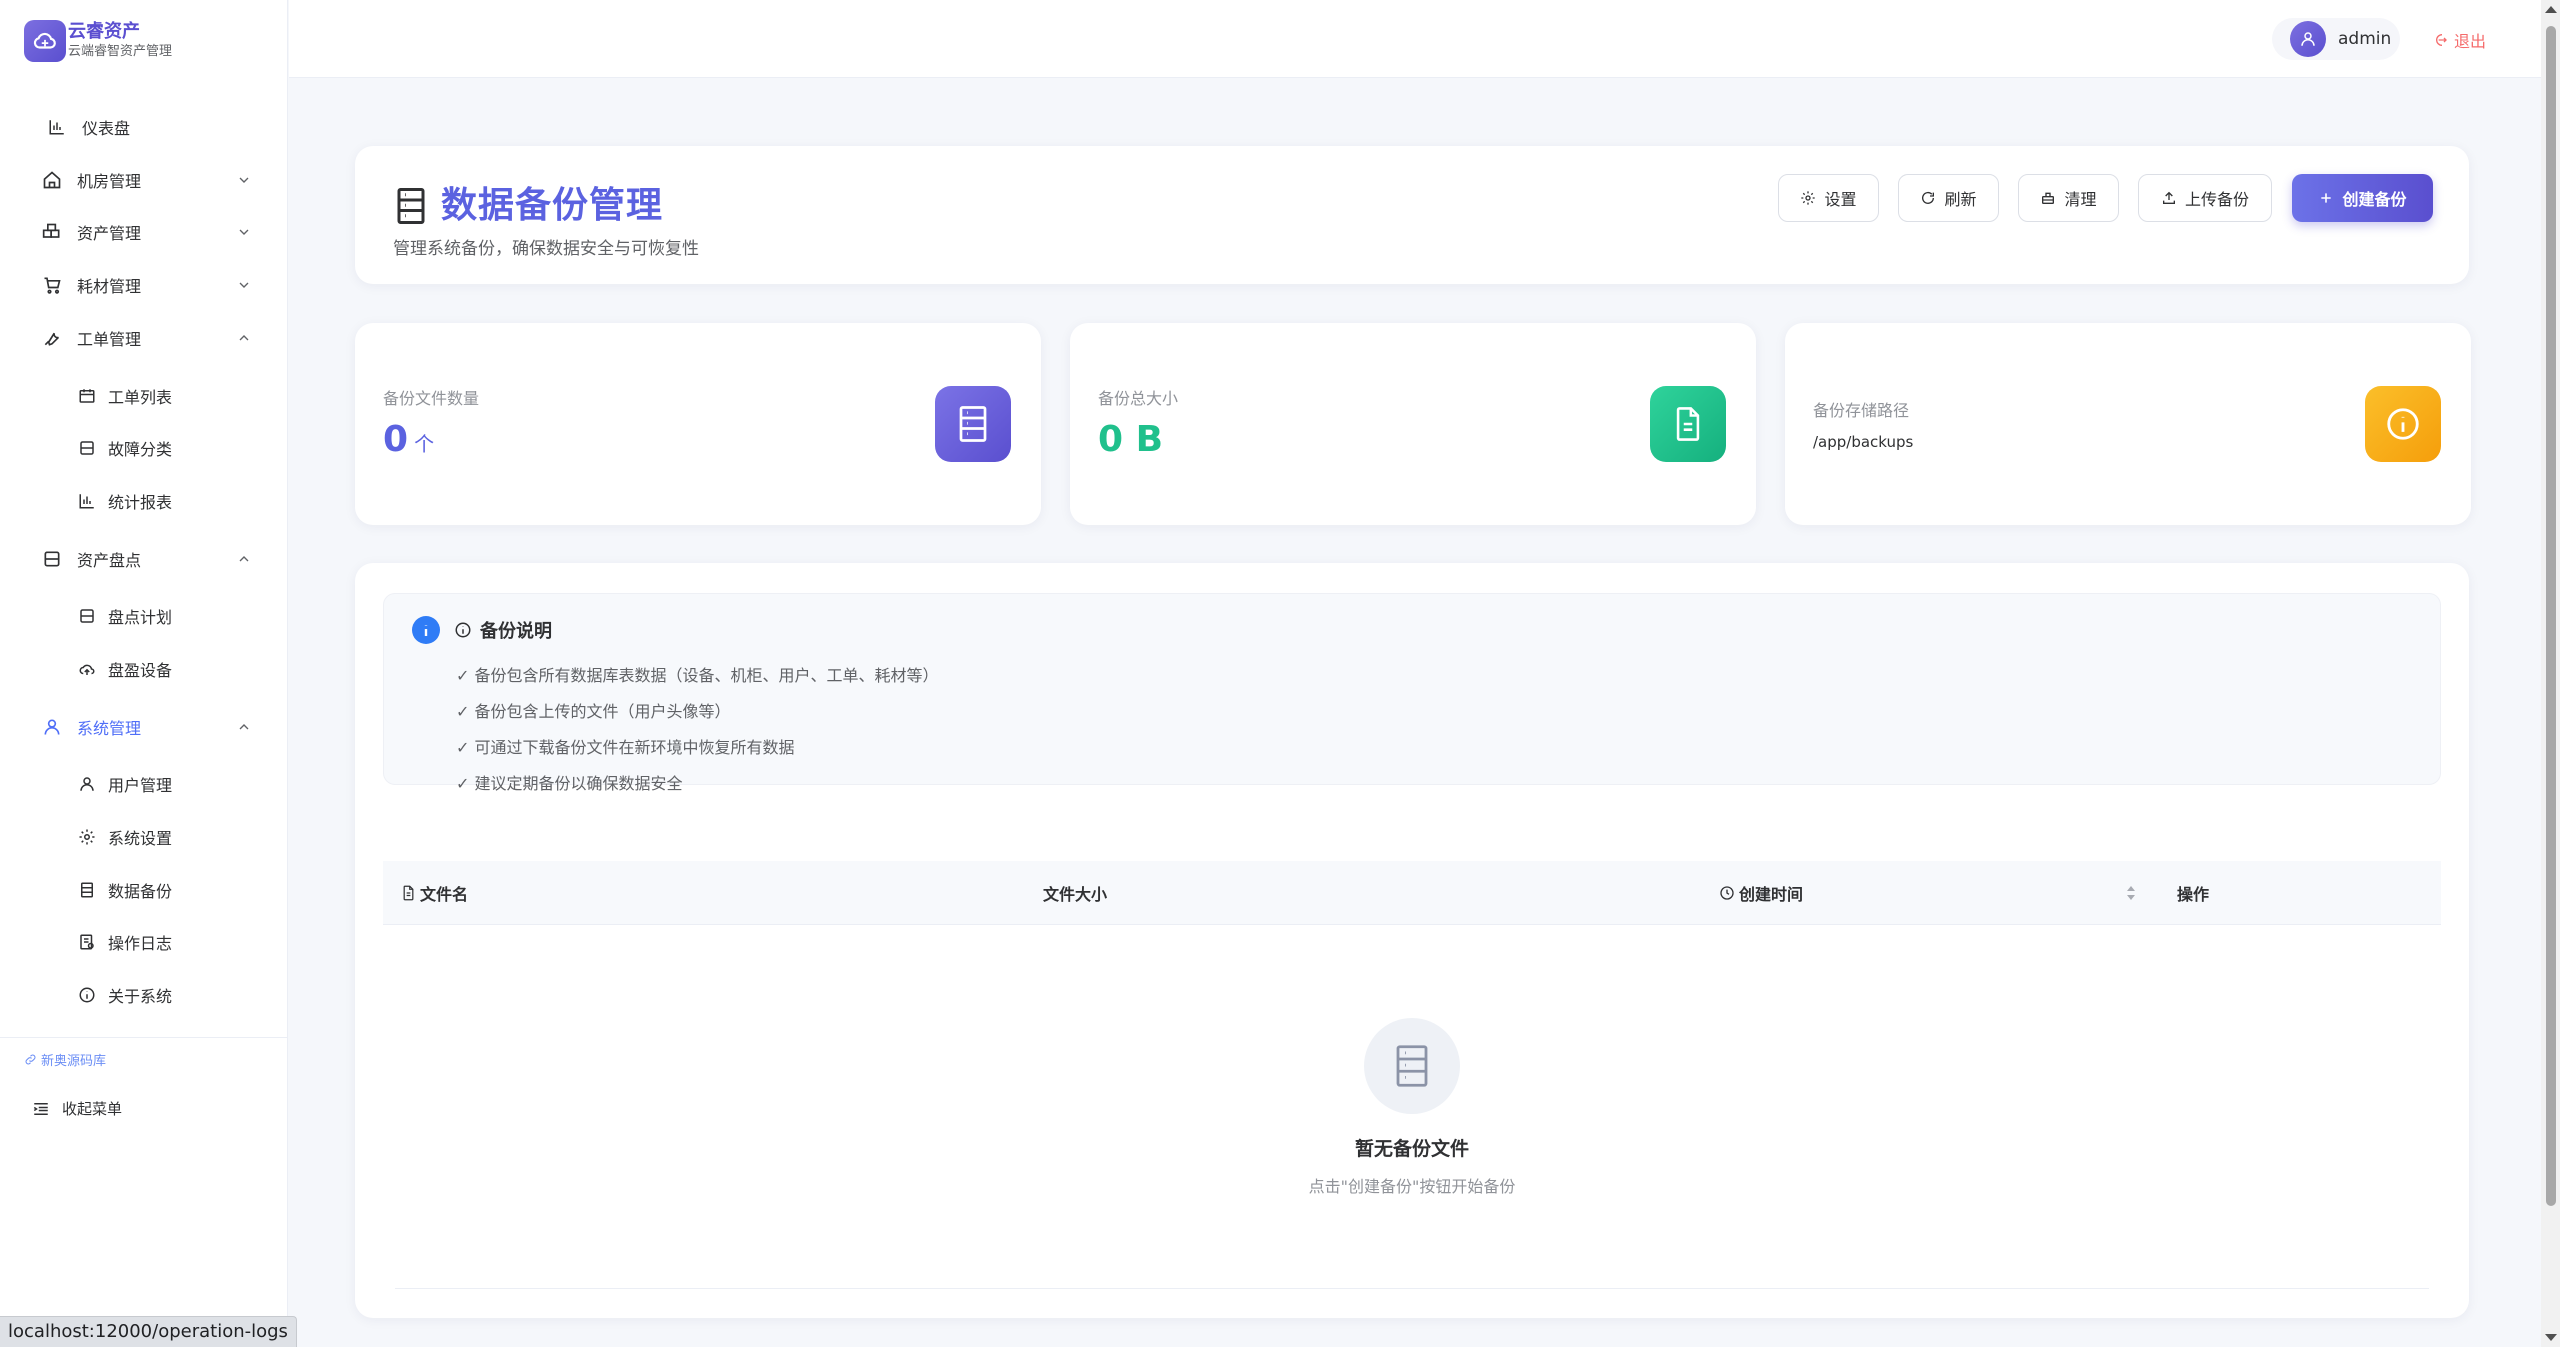  Describe the element at coordinates (40, 1108) in the screenshot. I see `menu-fold-icon` at that location.